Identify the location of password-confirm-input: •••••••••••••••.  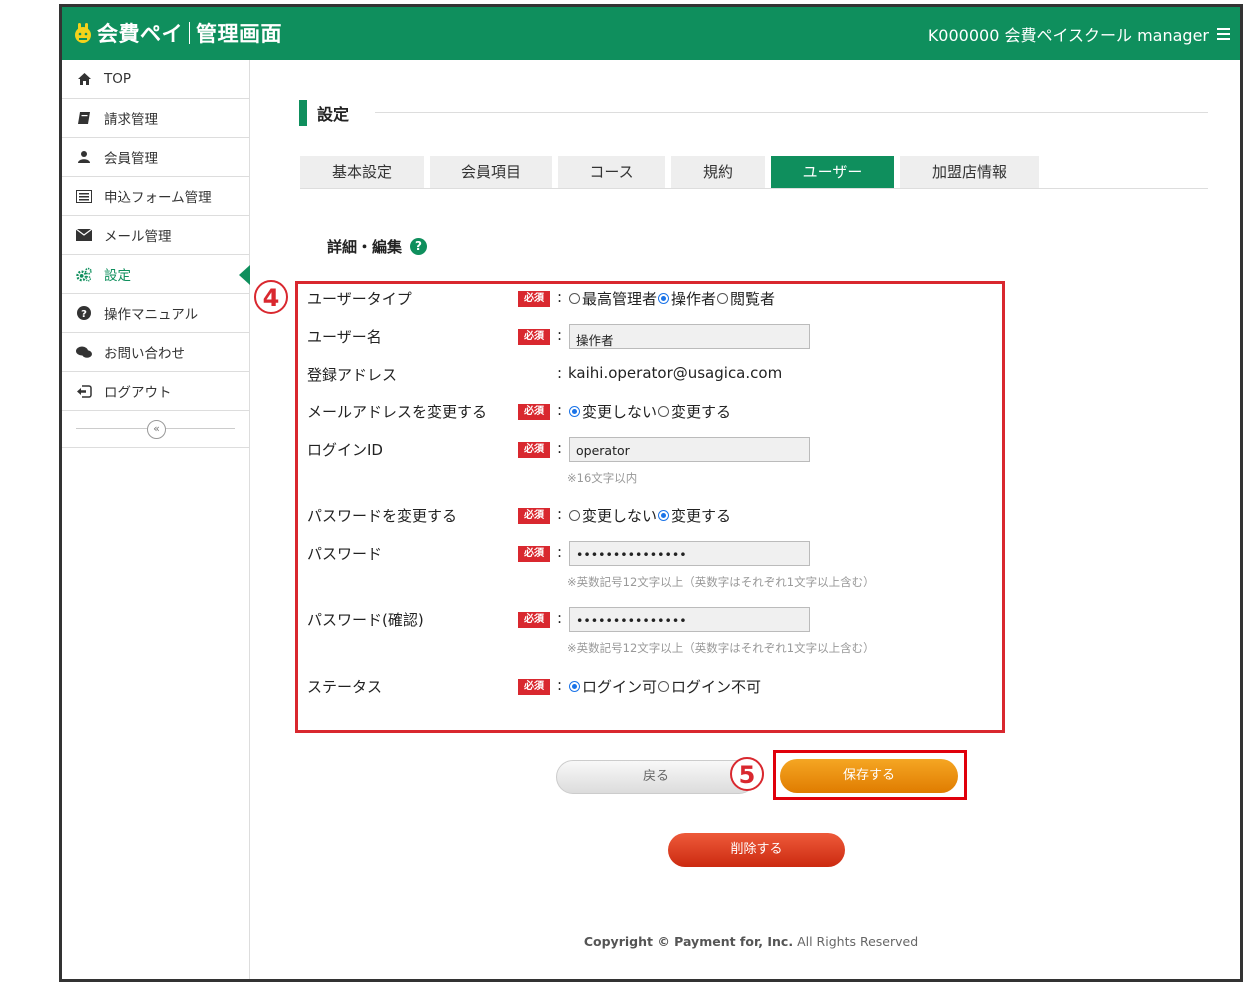
(689, 619).